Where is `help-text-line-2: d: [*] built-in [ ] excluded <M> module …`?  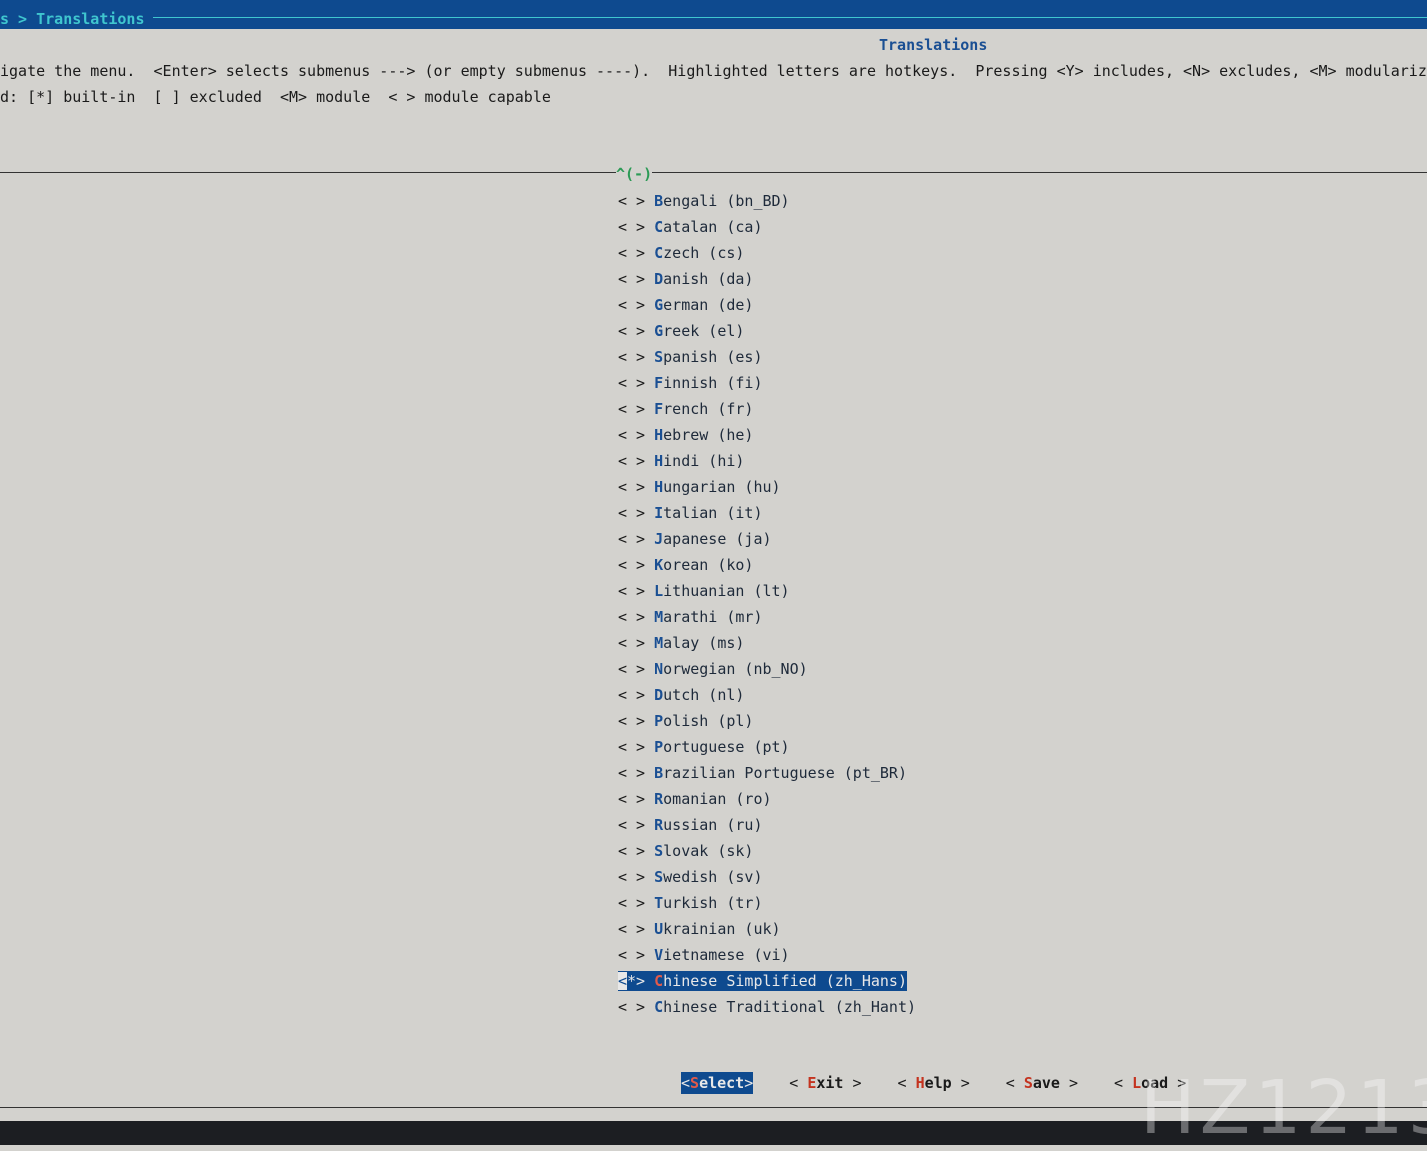 help-text-line-2: d: [*] built-in [ ] excluded <M> module … is located at coordinates (275, 97).